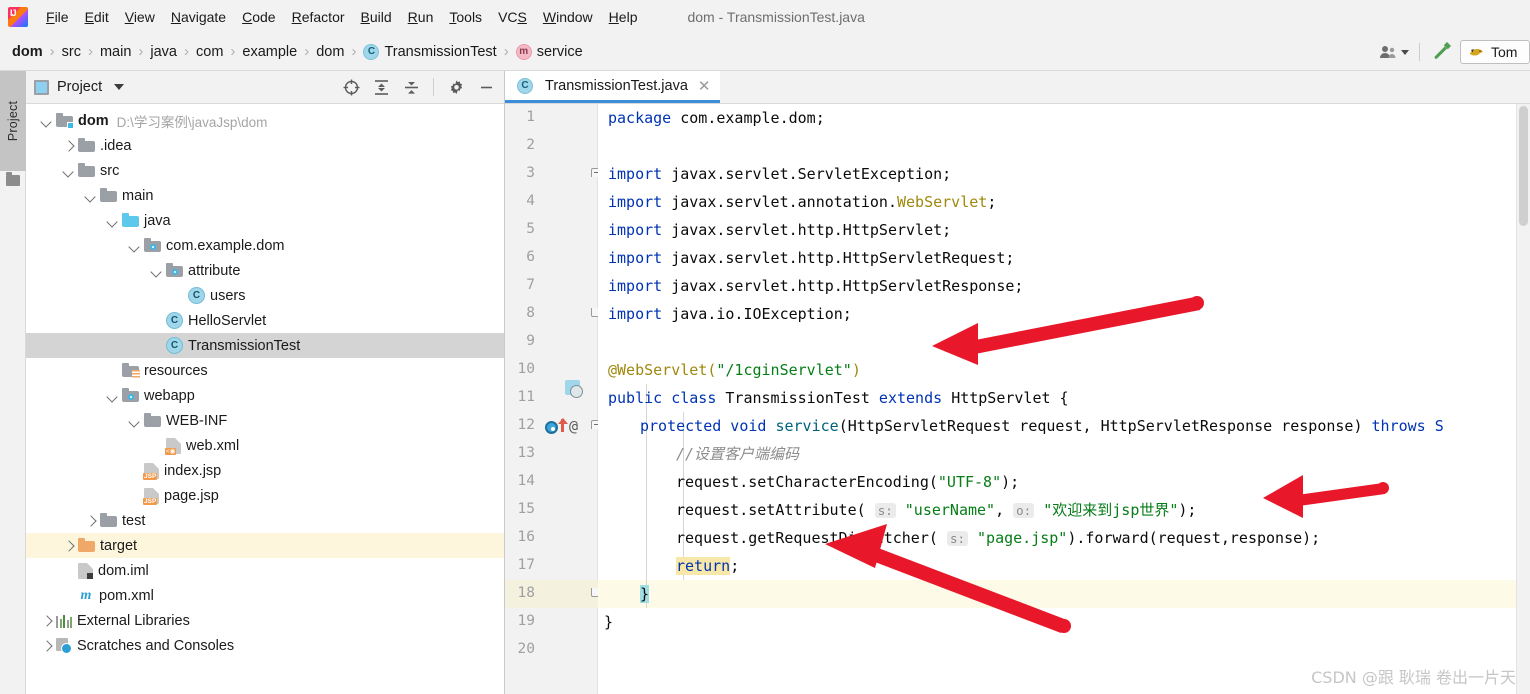 The image size is (1530, 694). I want to click on hide-panel-icon, so click(486, 87).